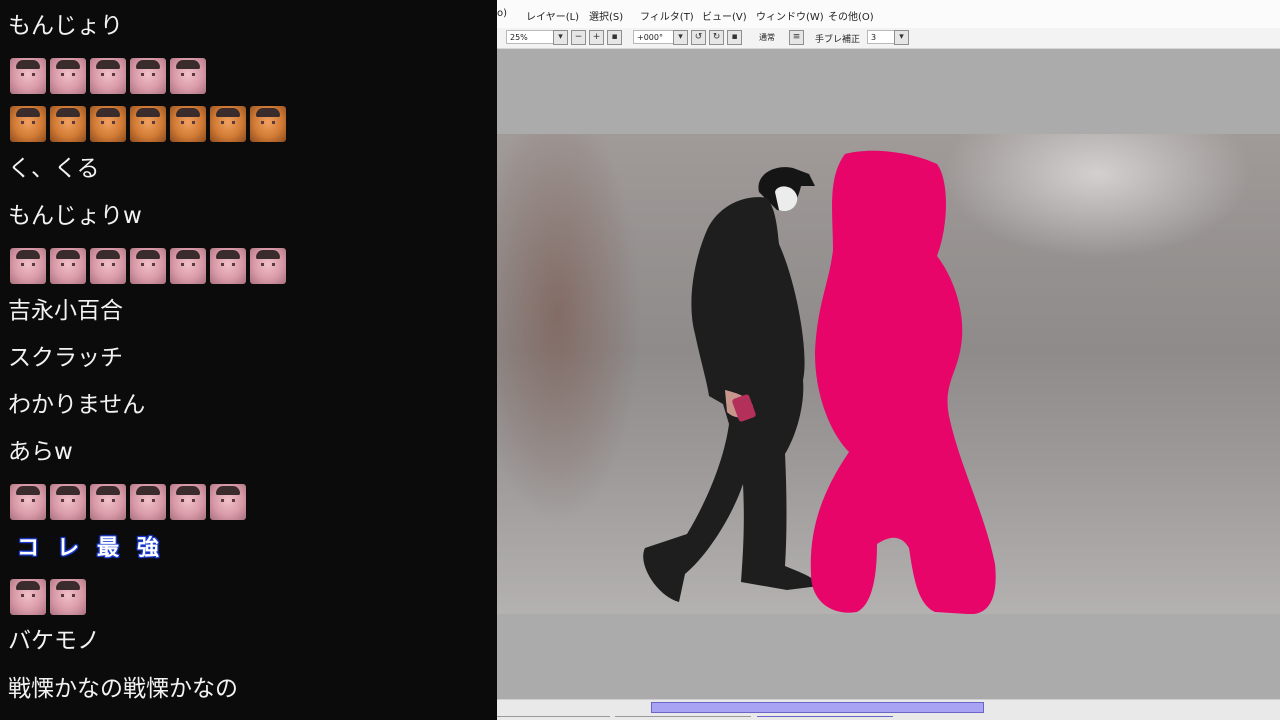 Image resolution: width=1280 pixels, height=720 pixels. What do you see at coordinates (560, 37) in the screenshot?
I see `zoom-dropdown-icon: ▾` at bounding box center [560, 37].